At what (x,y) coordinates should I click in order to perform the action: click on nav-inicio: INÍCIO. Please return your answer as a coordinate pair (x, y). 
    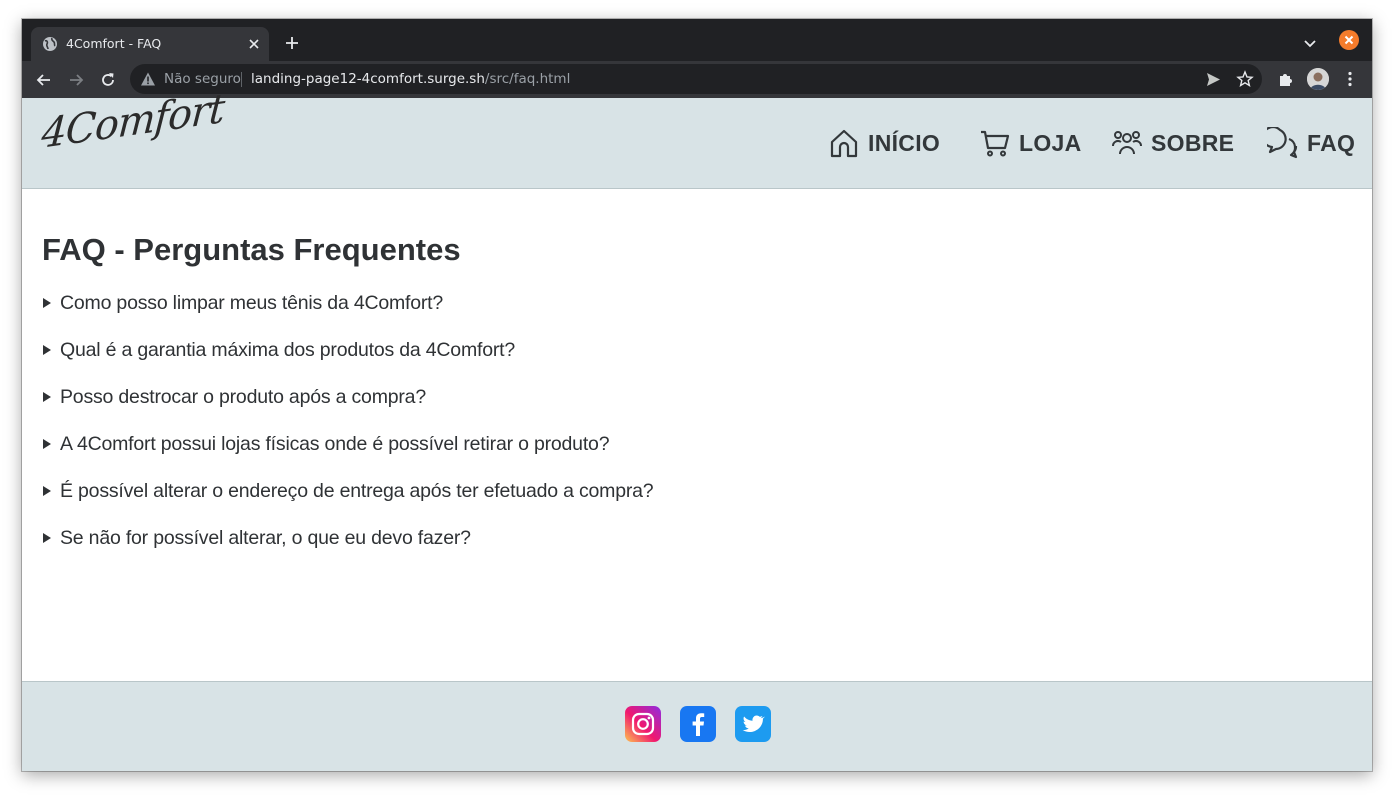
    Looking at the image, I should click on (884, 143).